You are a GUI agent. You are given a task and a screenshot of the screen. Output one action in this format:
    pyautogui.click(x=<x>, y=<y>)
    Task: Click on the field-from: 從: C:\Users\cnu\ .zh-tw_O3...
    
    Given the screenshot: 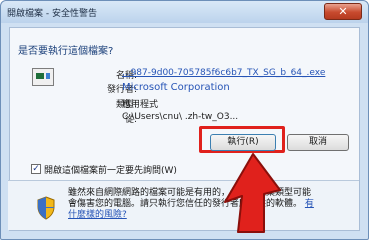 What is the action you would take?
    pyautogui.click(x=184, y=118)
    